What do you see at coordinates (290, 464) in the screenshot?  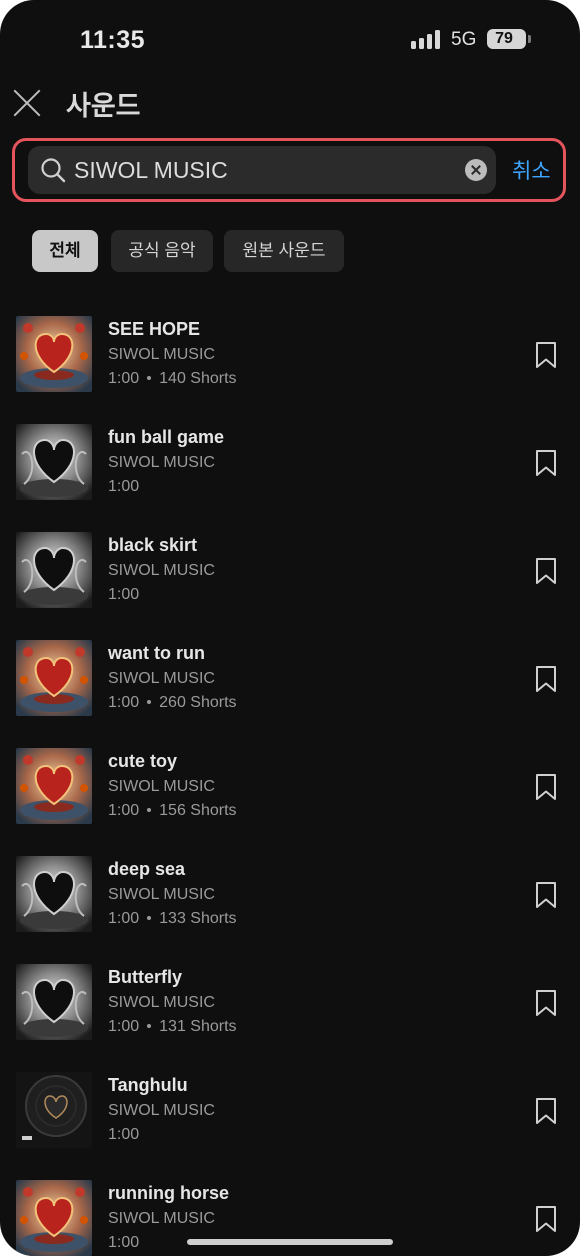 I see `list-item: fun ball game SIWOL MUSIC 1:00` at bounding box center [290, 464].